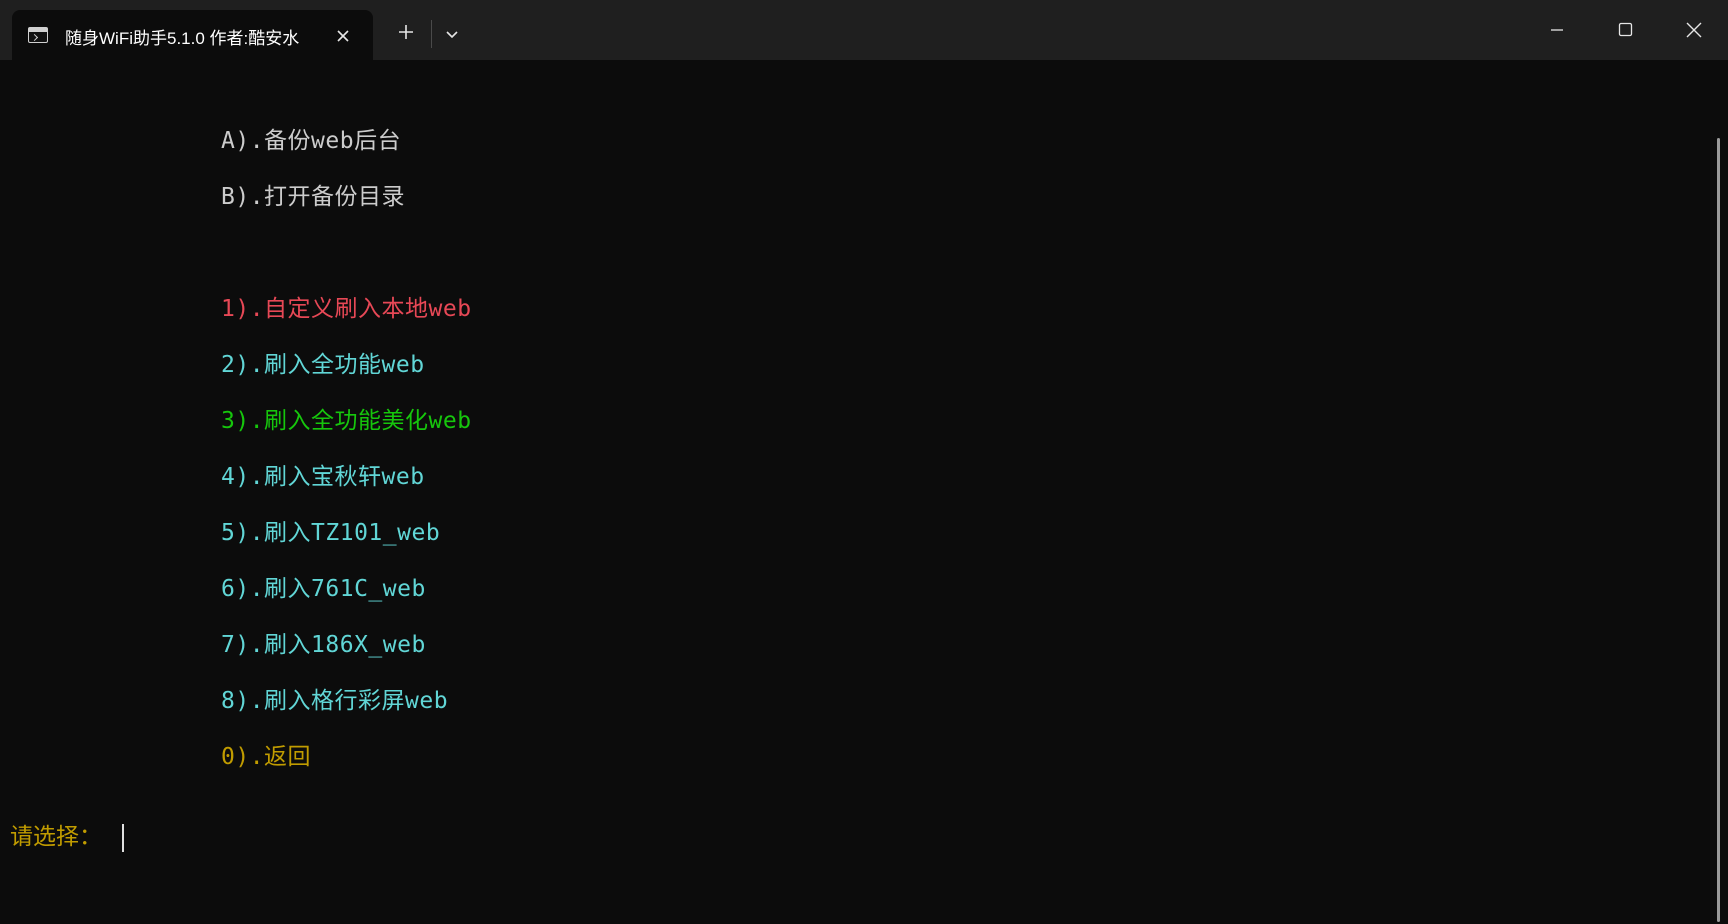  What do you see at coordinates (331, 533) in the screenshot?
I see `menu-item: 5).刷入TZ101_web` at bounding box center [331, 533].